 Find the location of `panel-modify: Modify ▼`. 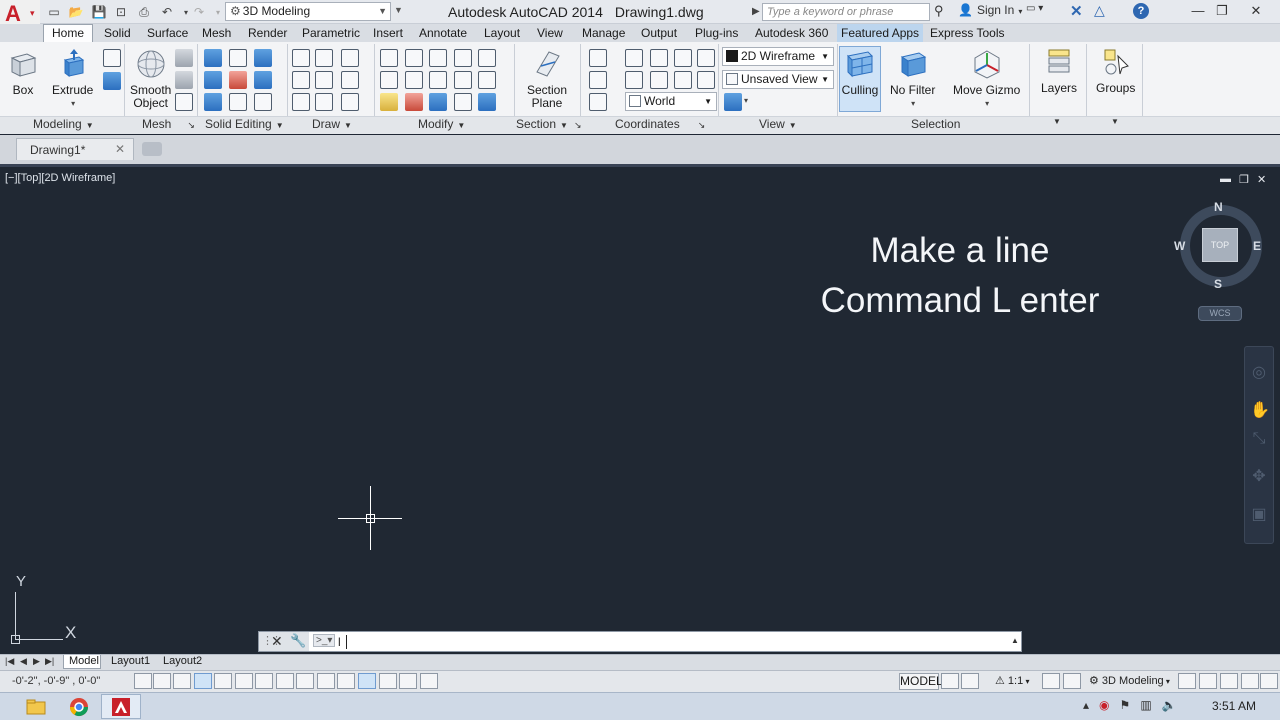

panel-modify: Modify ▼ is located at coordinates (441, 124).